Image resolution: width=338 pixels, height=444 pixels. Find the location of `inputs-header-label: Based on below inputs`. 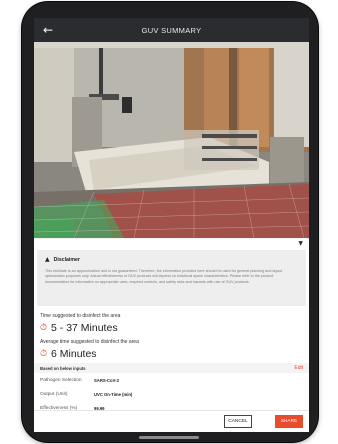

inputs-header-label: Based on below inputs is located at coordinates (63, 368).